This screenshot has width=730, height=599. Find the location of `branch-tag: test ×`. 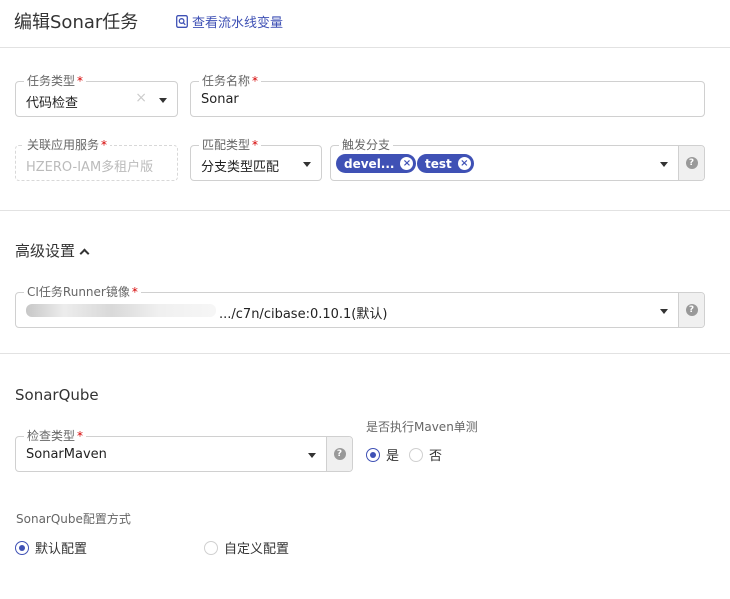

branch-tag: test × is located at coordinates (445, 163).